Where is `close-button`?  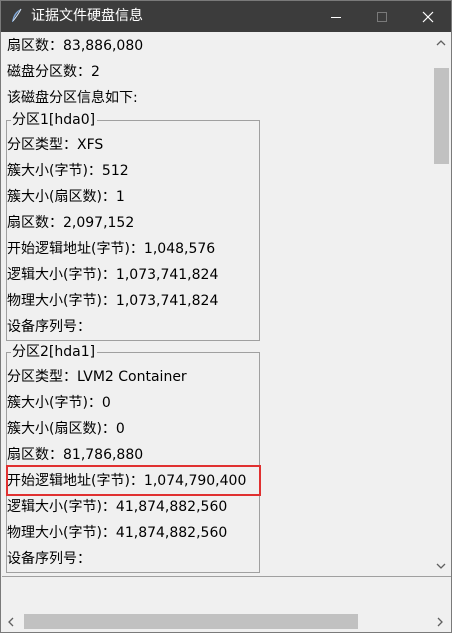 close-button is located at coordinates (428, 16).